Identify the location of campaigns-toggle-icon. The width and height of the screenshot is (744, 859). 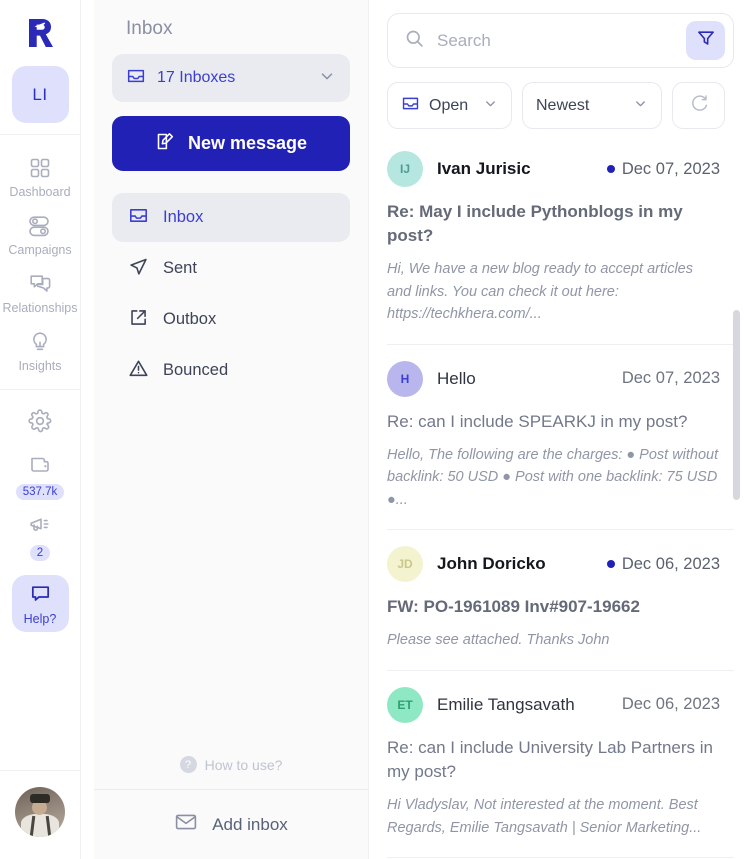
(40, 226).